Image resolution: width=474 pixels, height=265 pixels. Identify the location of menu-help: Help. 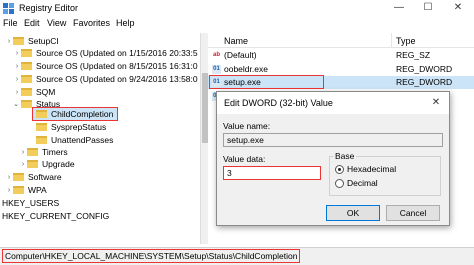
(125, 23).